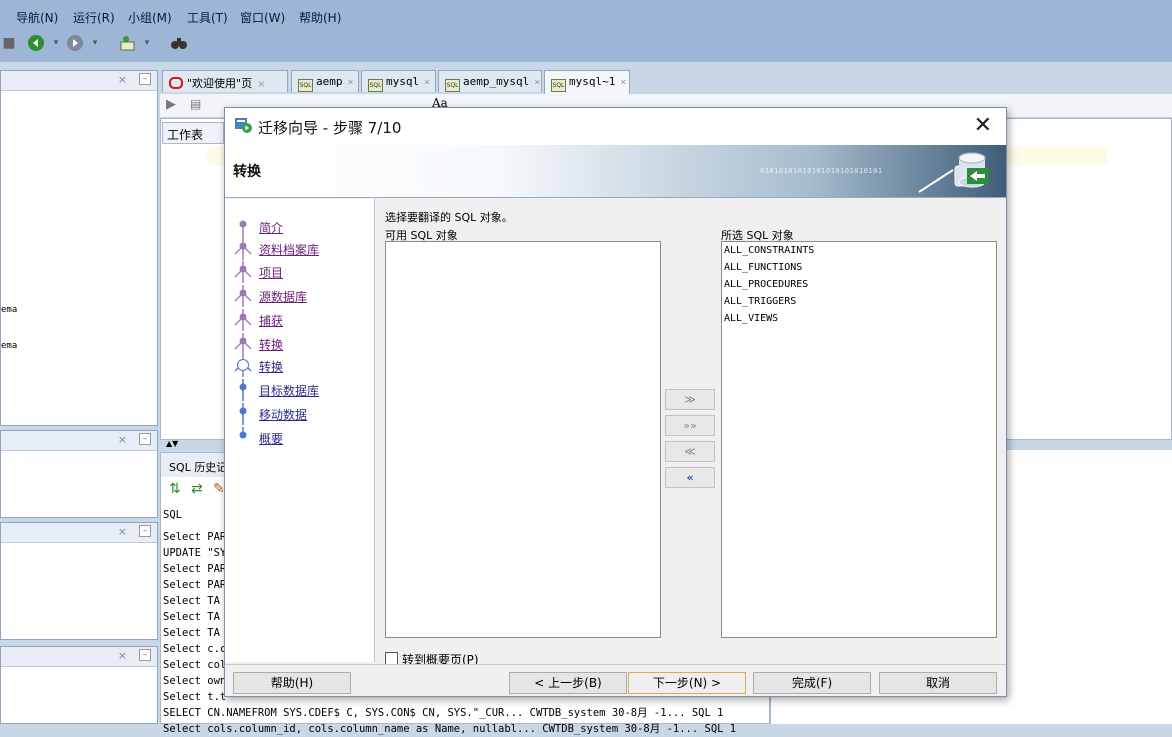 The height and width of the screenshot is (737, 1172). Describe the element at coordinates (938, 683) in the screenshot. I see `cancel-button: 取消` at that location.